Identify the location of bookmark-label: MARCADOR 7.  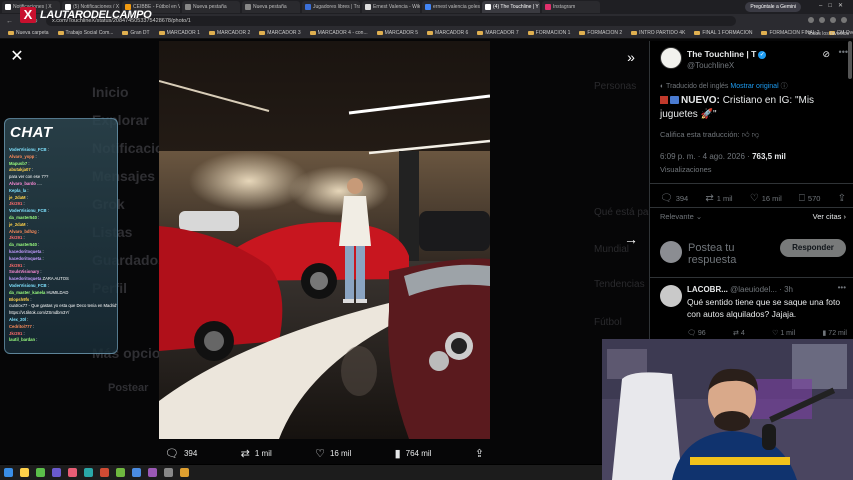
(502, 33).